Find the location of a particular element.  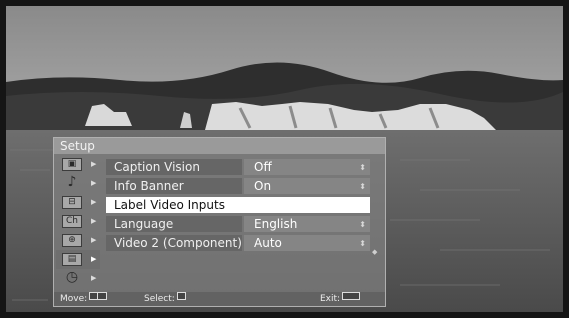

menu-footer-hints: Move: Select: Exit: is located at coordinates (219, 299).